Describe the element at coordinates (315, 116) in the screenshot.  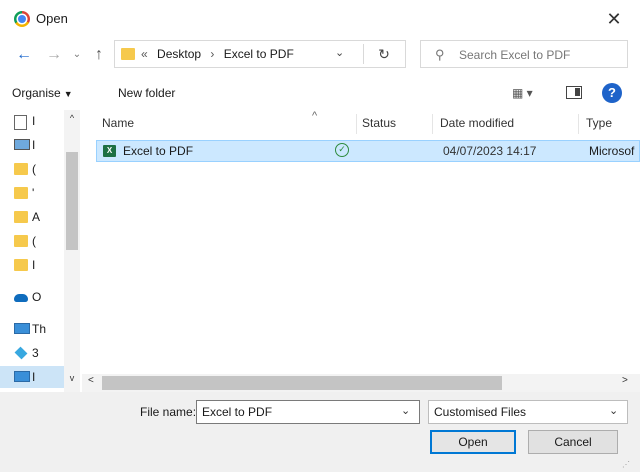
I see `sort-ascending-icon: ^` at that location.